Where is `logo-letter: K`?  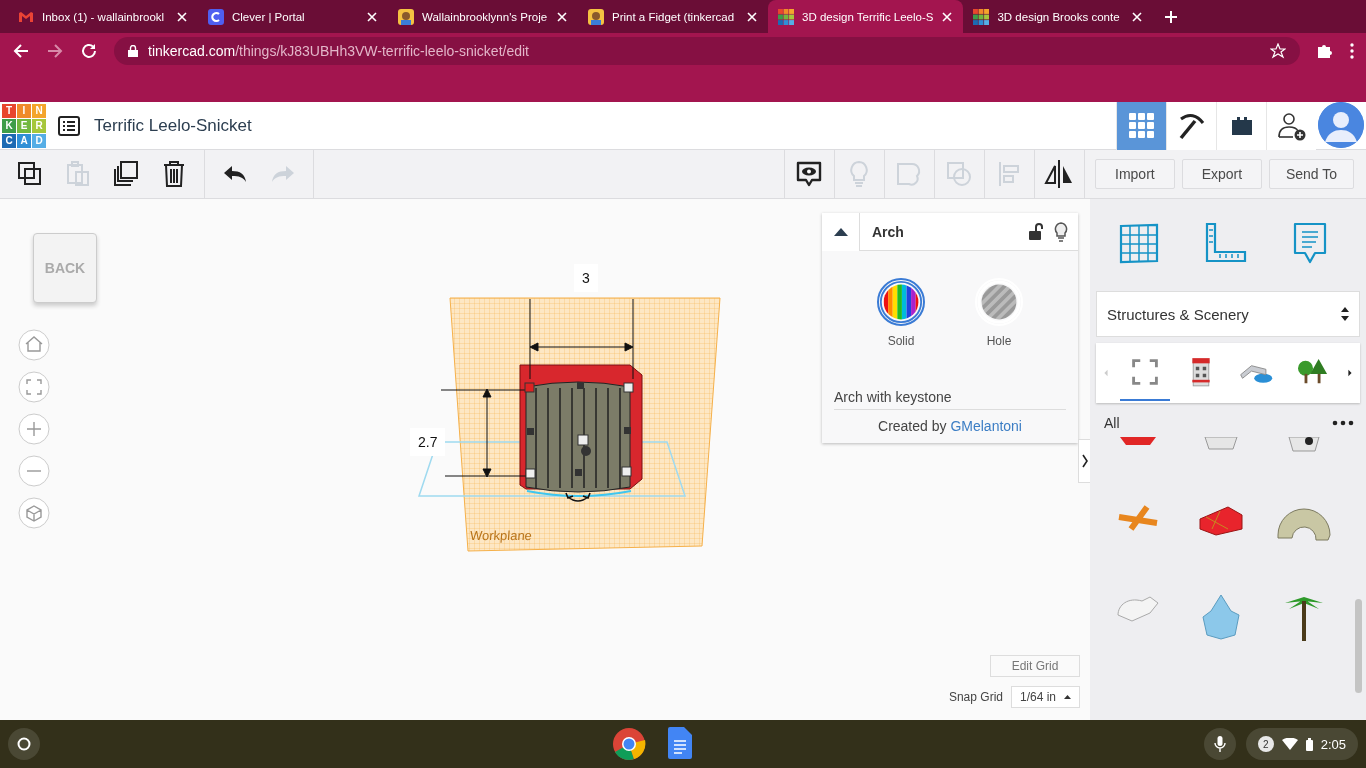 logo-letter: K is located at coordinates (9, 125).